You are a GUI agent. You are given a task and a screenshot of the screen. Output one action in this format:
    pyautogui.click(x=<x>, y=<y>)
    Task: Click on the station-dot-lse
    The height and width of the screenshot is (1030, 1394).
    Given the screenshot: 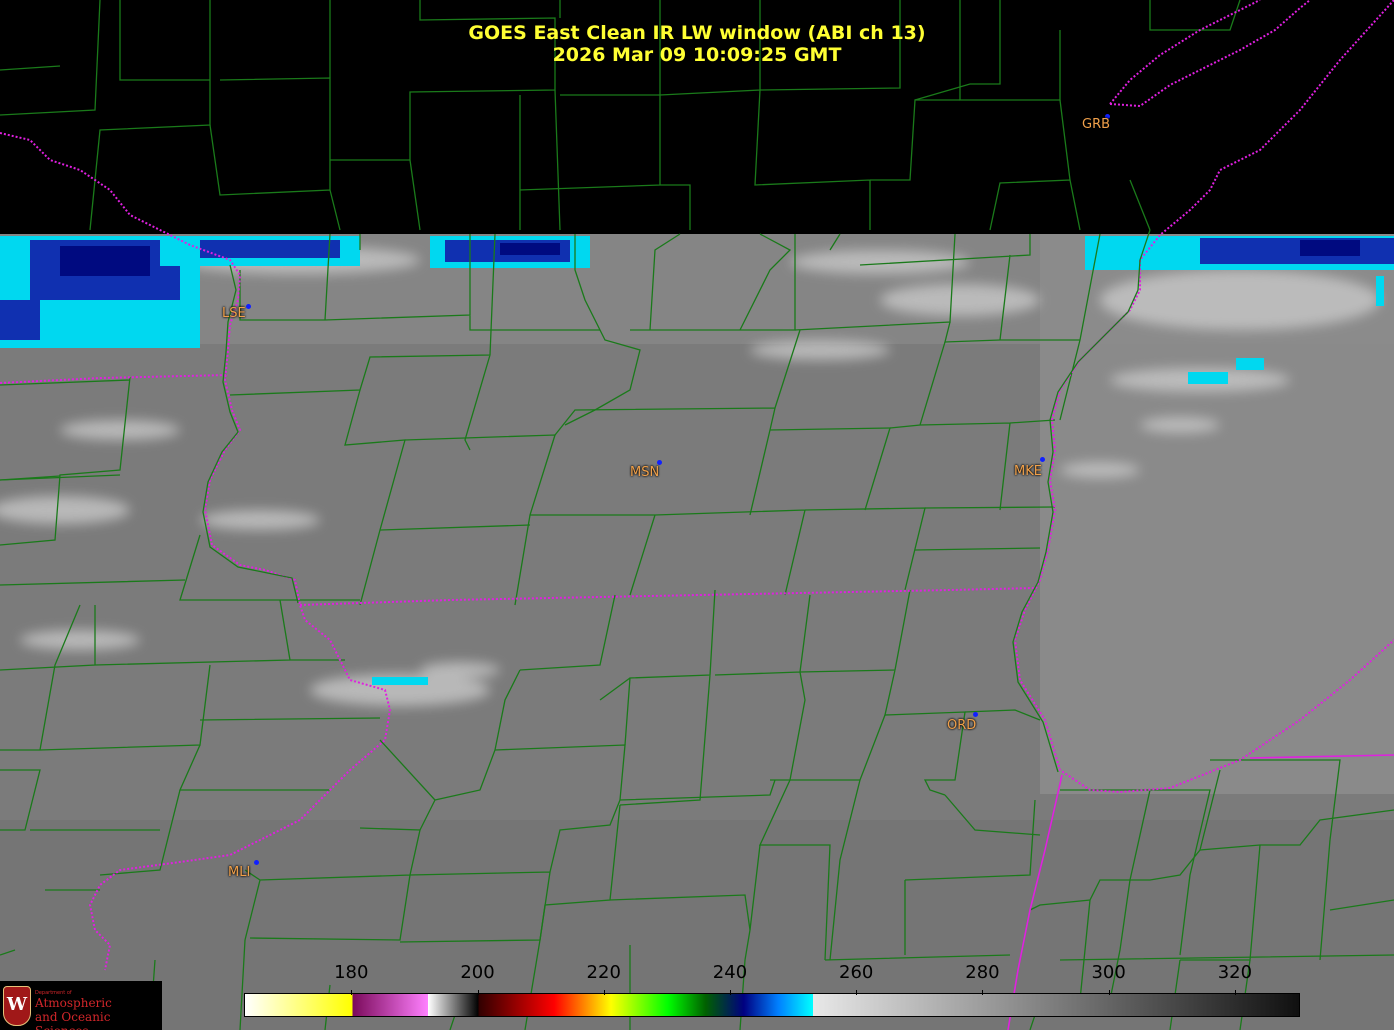 What is the action you would take?
    pyautogui.click(x=248, y=306)
    